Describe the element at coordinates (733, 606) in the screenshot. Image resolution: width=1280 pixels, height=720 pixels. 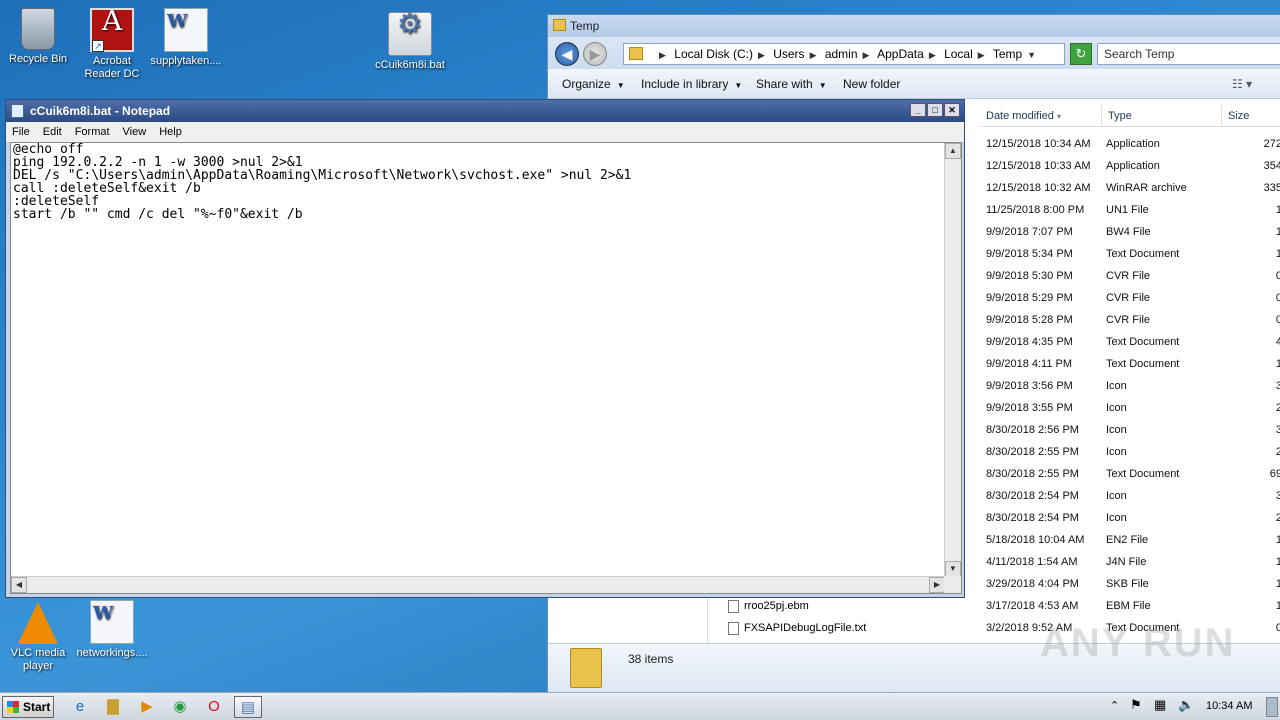
I see `file-icon` at that location.